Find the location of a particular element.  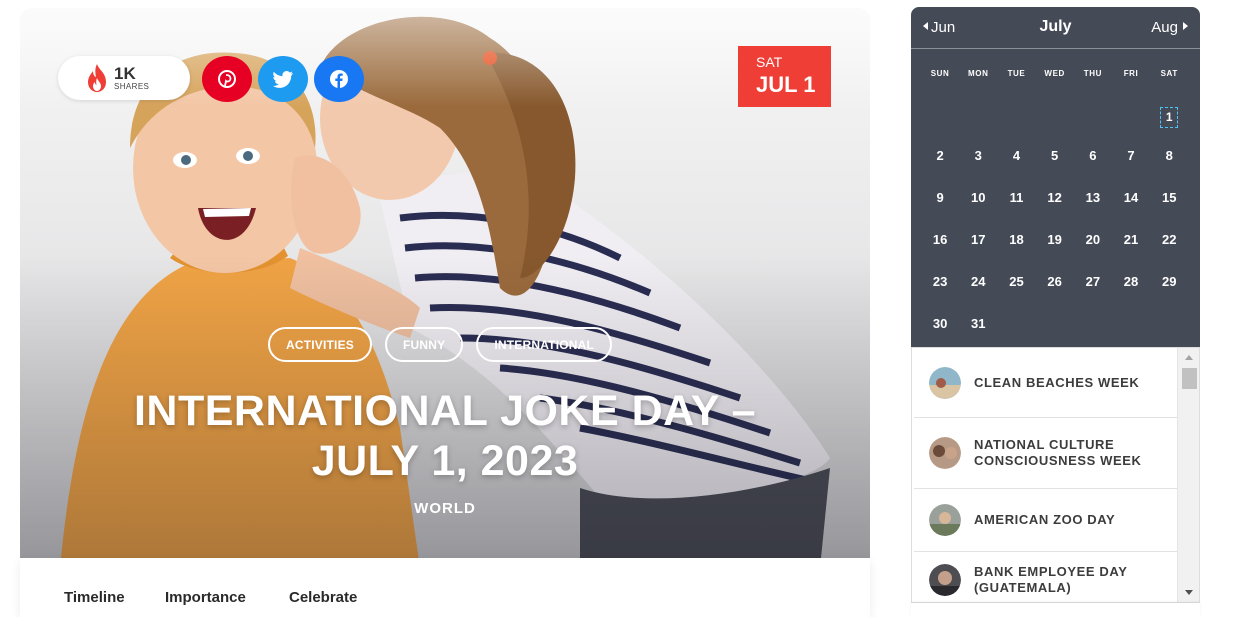

calendar-week-row: 1 is located at coordinates (1054, 128).